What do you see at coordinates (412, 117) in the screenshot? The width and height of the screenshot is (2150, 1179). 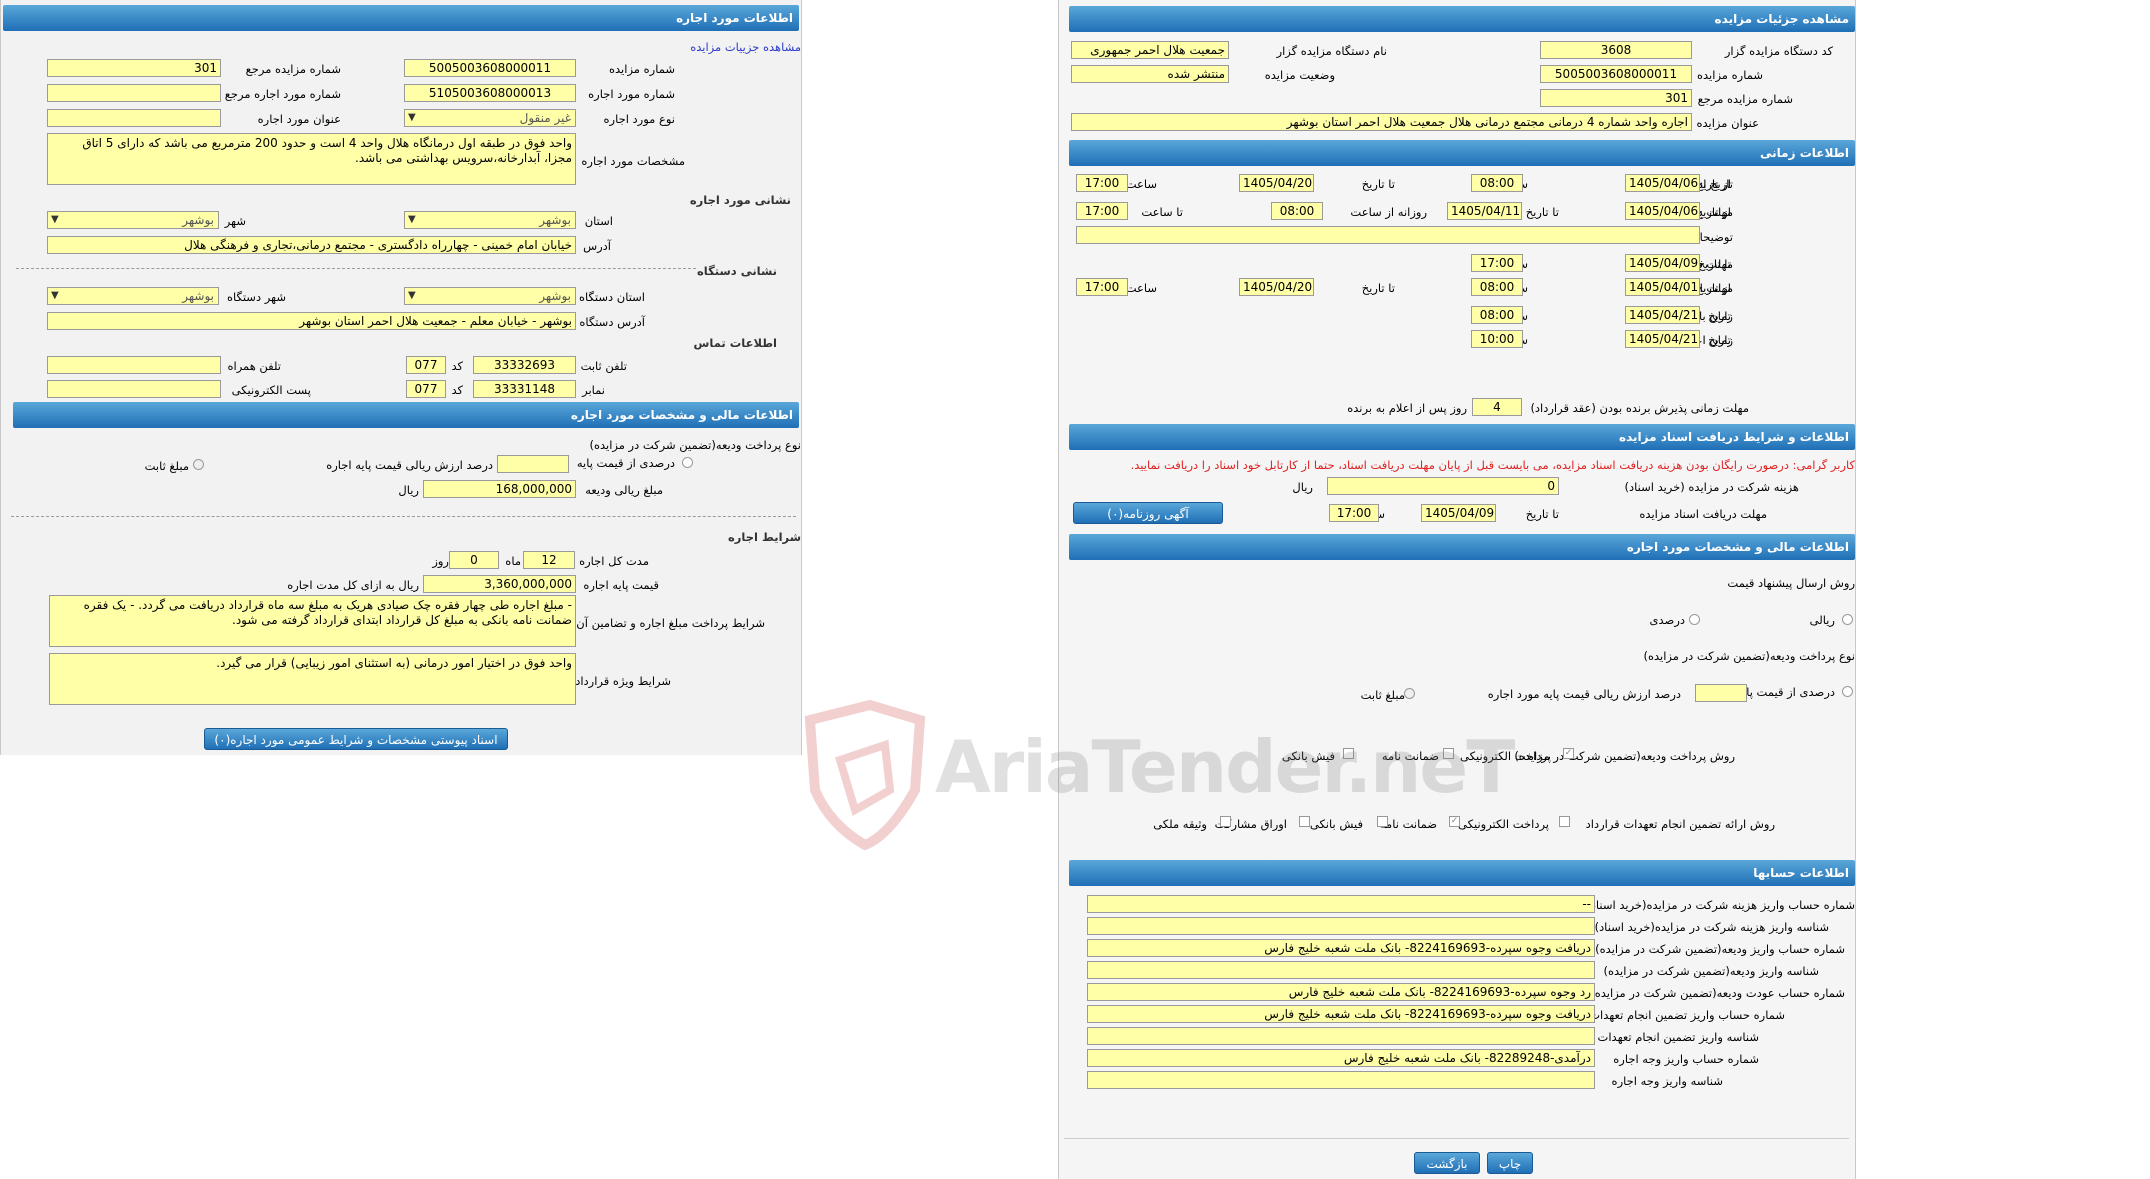 I see `chevron-down-icon: ▼` at bounding box center [412, 117].